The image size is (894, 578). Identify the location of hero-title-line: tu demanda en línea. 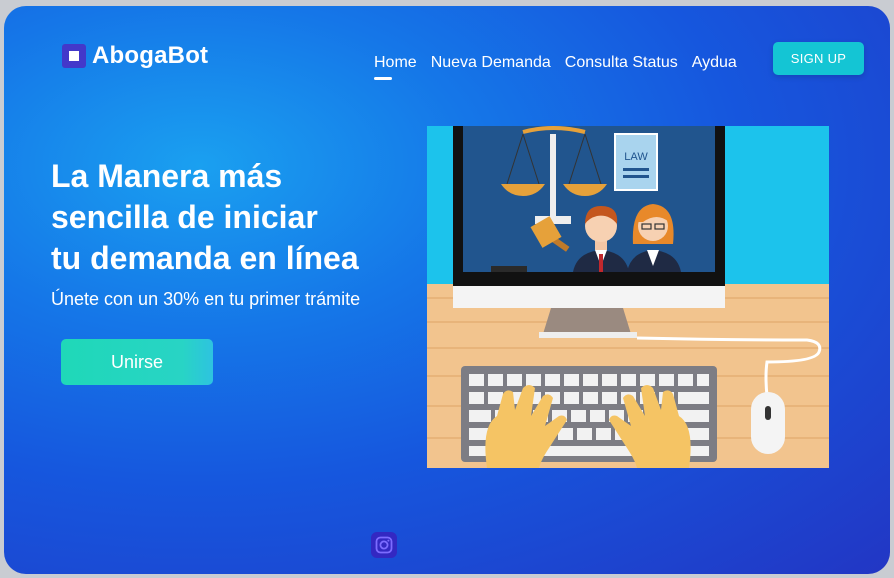
(205, 258).